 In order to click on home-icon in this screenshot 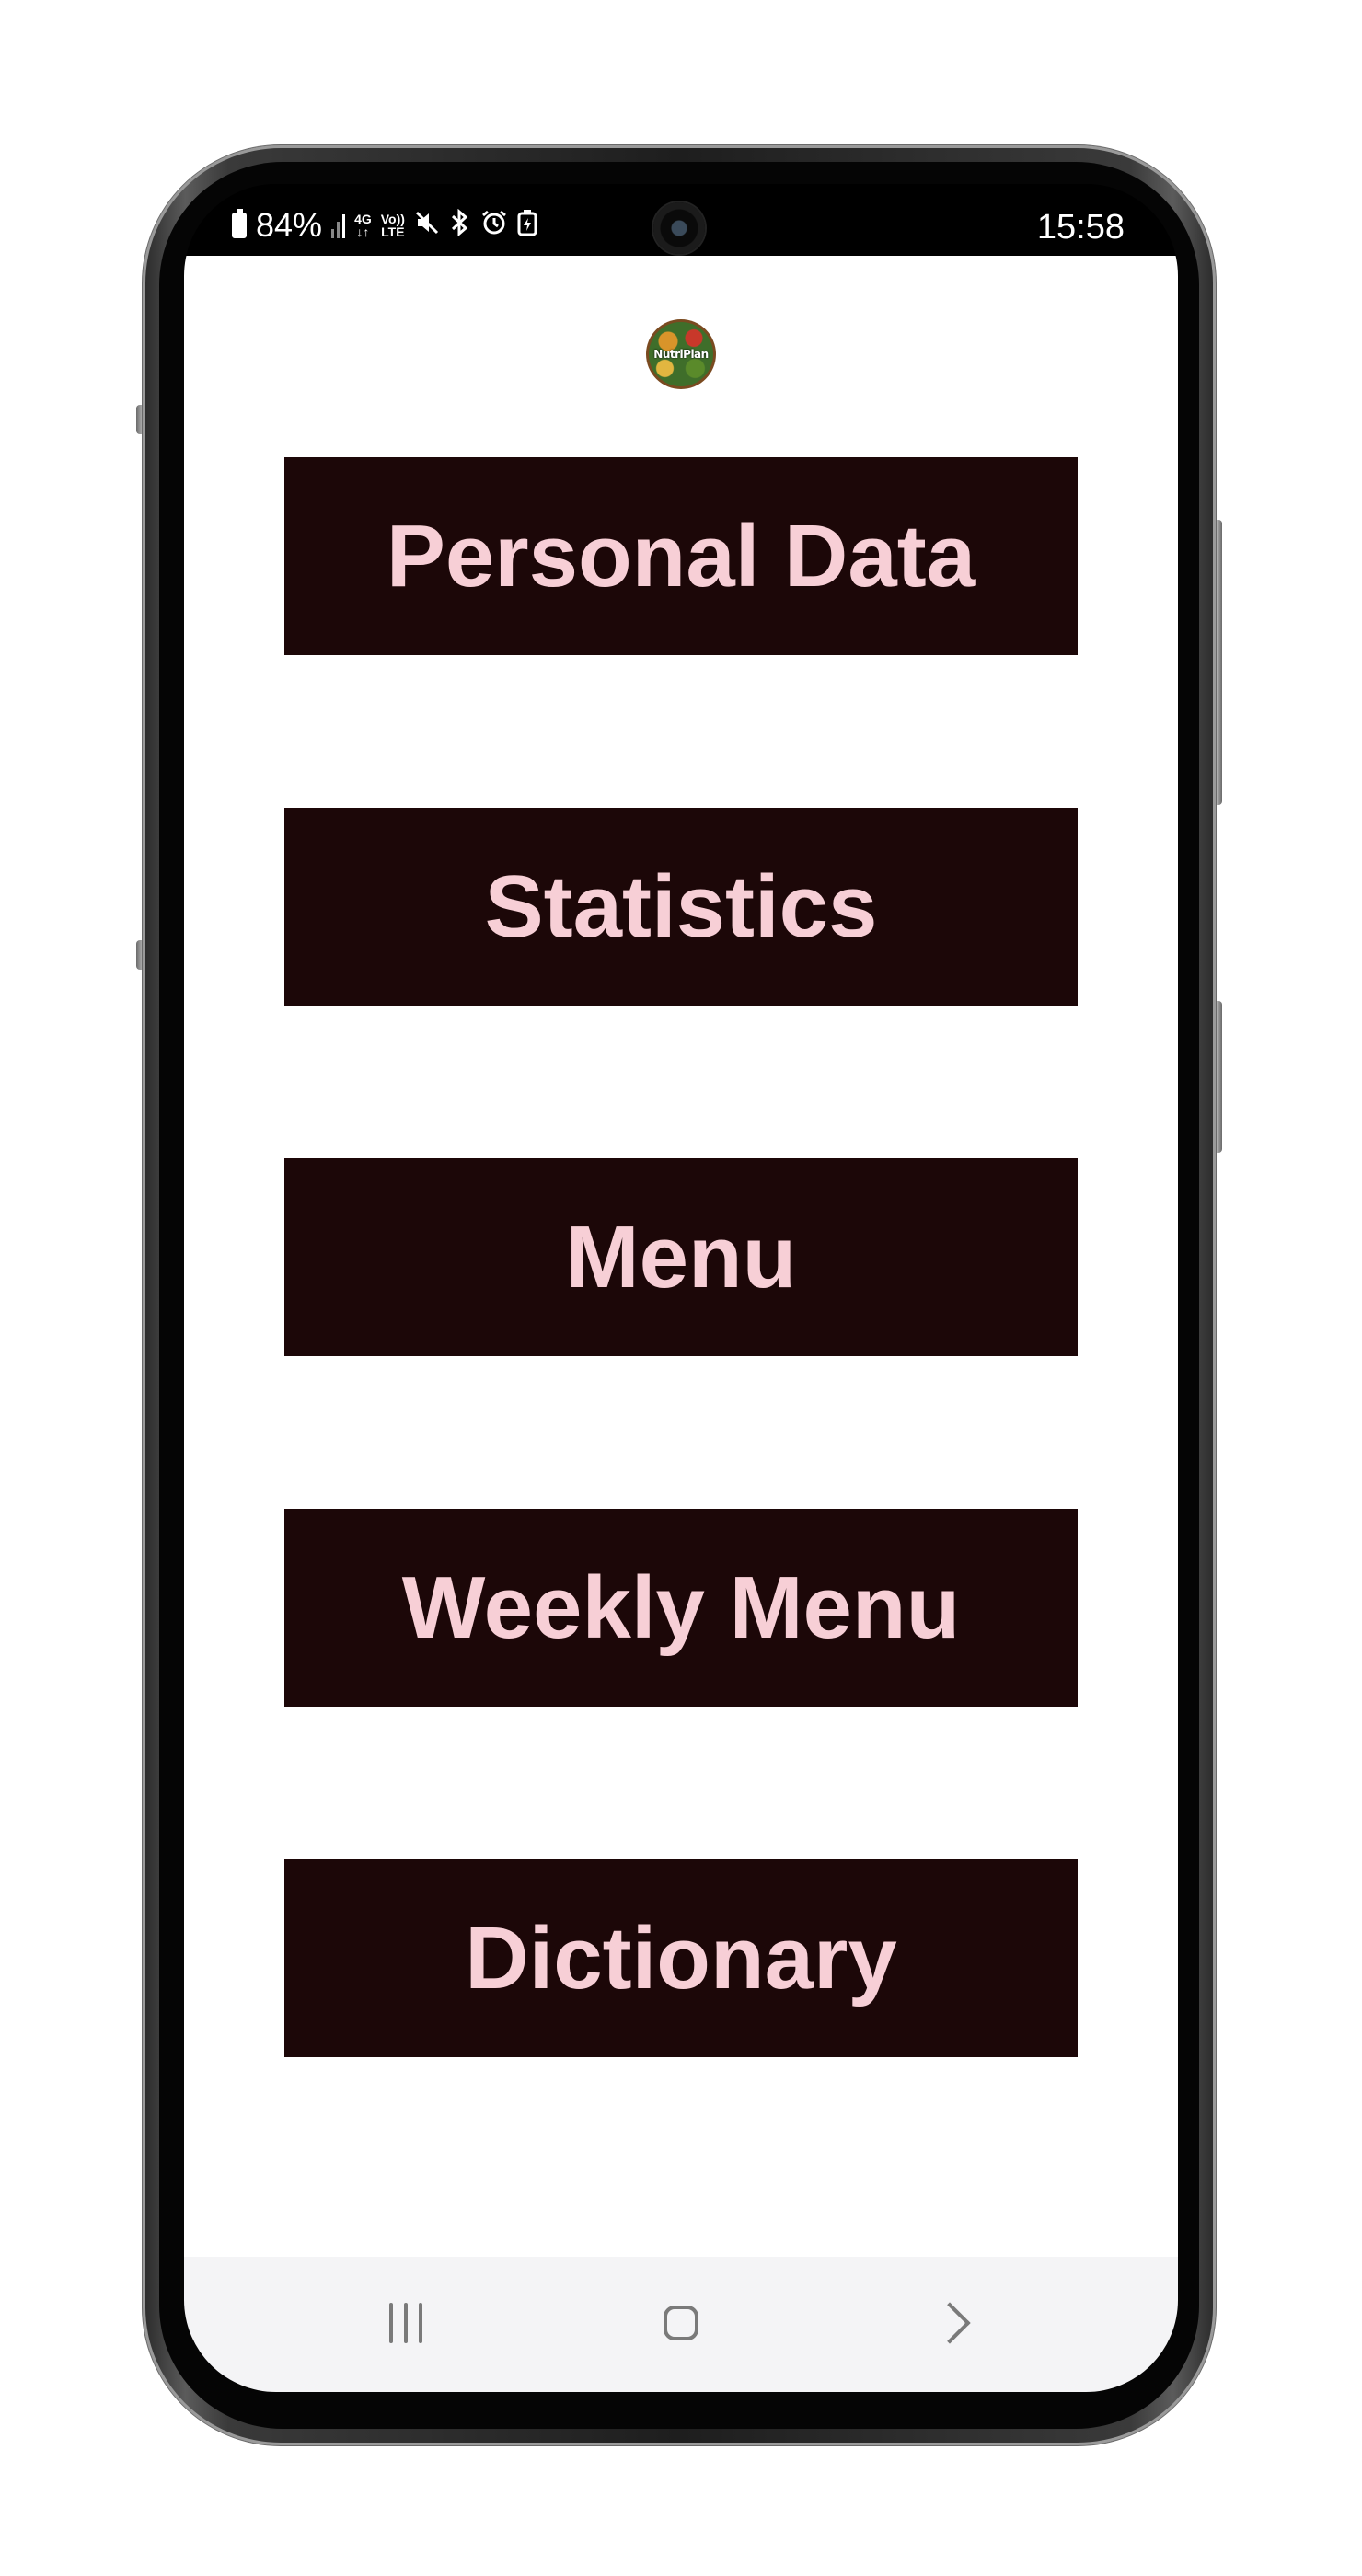, I will do `click(681, 2323)`.